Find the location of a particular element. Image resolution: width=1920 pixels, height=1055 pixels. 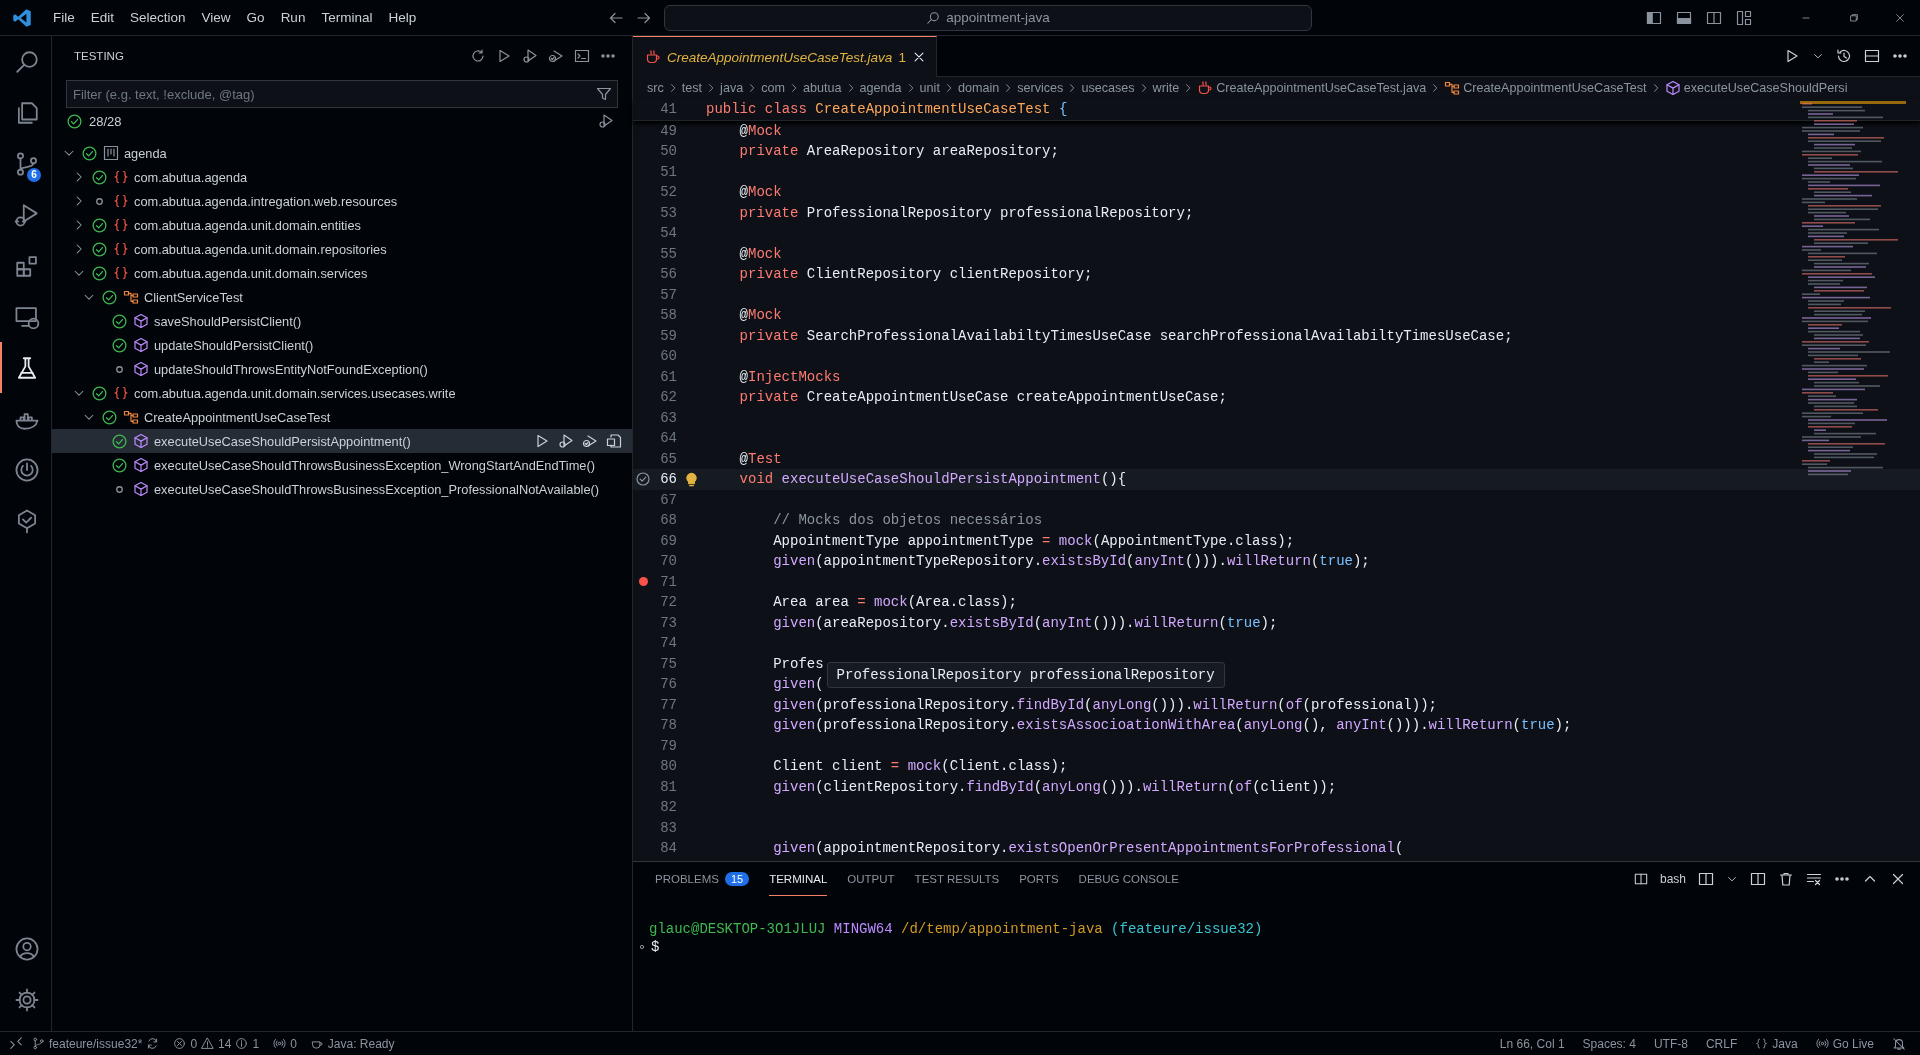

line-number: 70 is located at coordinates (668, 561).